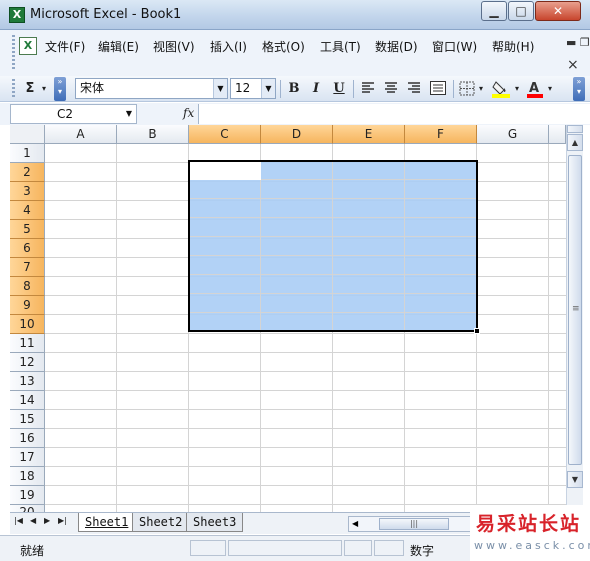 The width and height of the screenshot is (590, 561). Describe the element at coordinates (27, 210) in the screenshot. I see `row-header: 4` at that location.